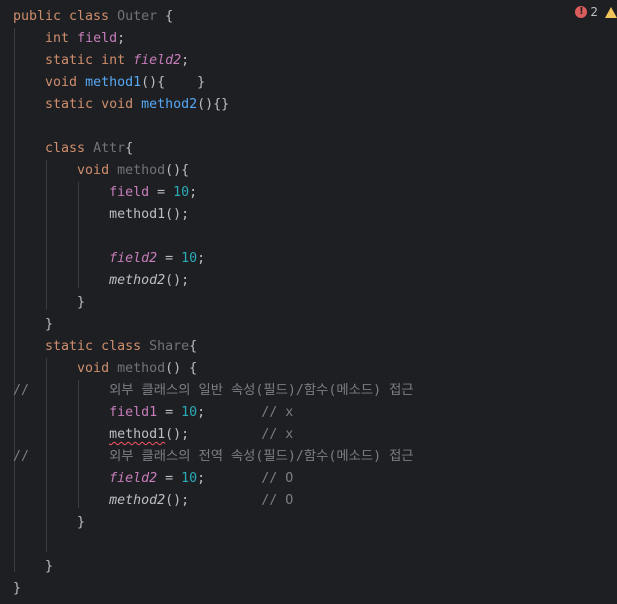 The height and width of the screenshot is (604, 617). What do you see at coordinates (137, 434) in the screenshot?
I see `code-token-error: method1` at bounding box center [137, 434].